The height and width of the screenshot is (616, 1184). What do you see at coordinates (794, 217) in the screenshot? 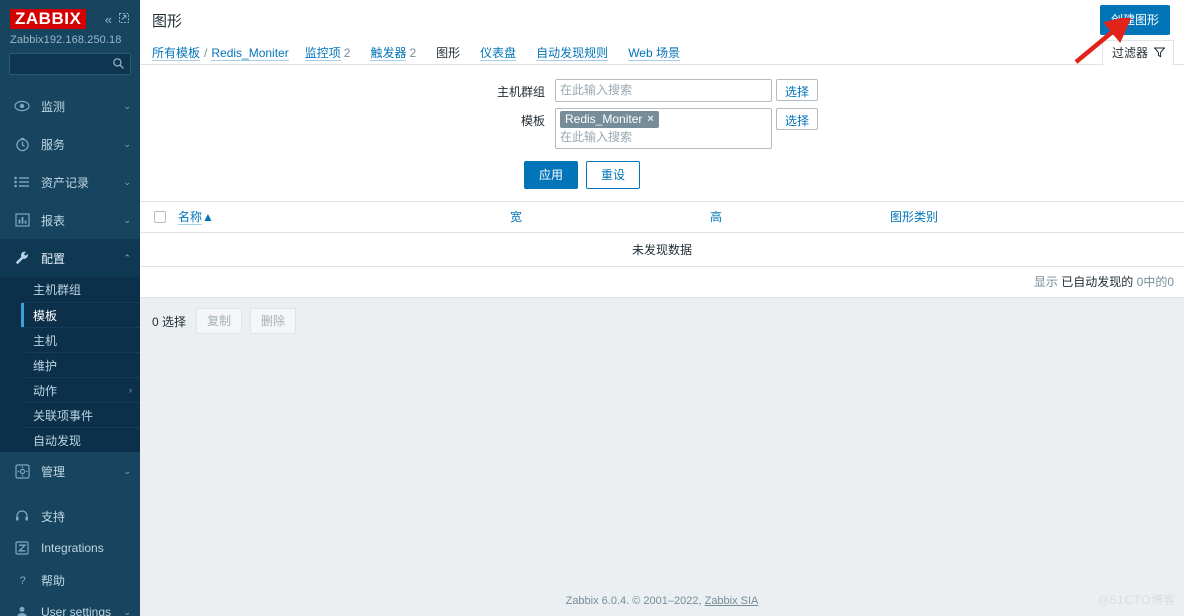
I see `column-height: 高` at bounding box center [794, 217].